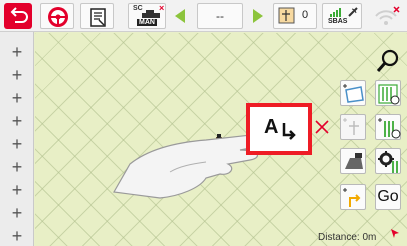  What do you see at coordinates (335, 12) in the screenshot?
I see `signal-bars-icon` at bounding box center [335, 12].